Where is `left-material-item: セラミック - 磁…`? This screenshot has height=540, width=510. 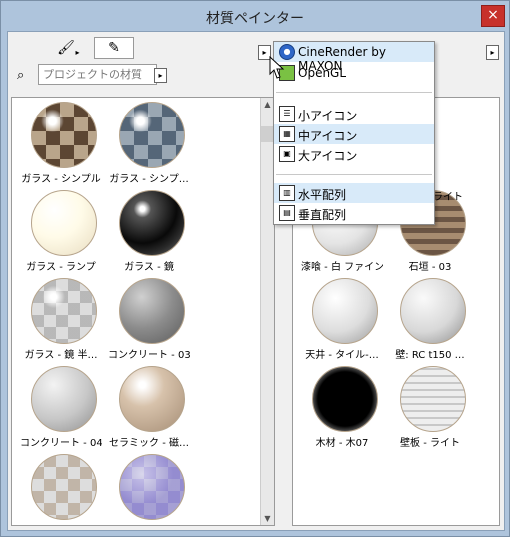
left-material-item: セラミック - 磁… is located at coordinates (149, 409).